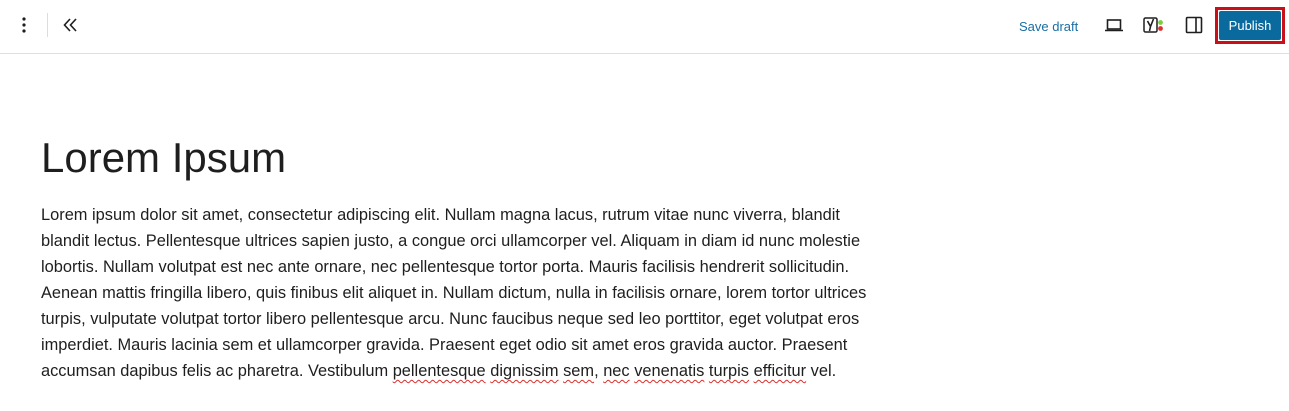  What do you see at coordinates (524, 371) in the screenshot?
I see `misspelled-word: dignissim` at bounding box center [524, 371].